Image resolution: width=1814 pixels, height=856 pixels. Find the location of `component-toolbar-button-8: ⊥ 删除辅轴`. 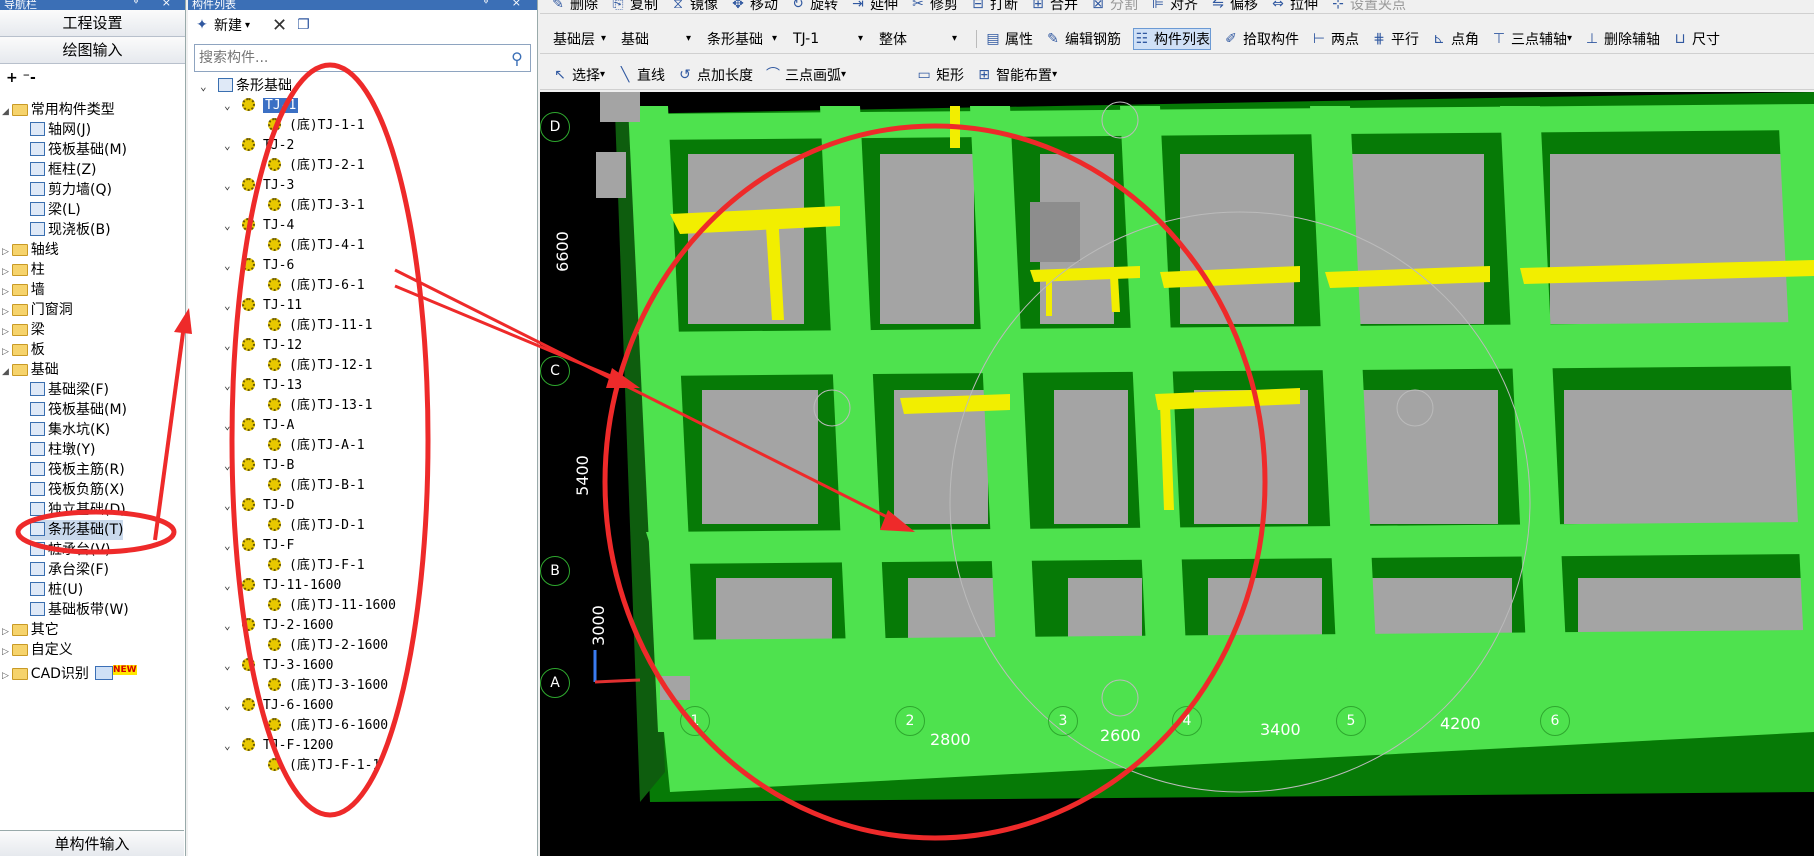

component-toolbar-button-8: ⊥ 删除辅轴 is located at coordinates (1622, 39).